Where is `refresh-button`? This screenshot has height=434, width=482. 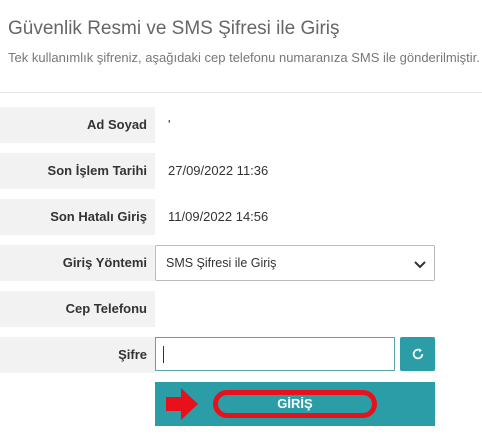
refresh-button is located at coordinates (417, 354).